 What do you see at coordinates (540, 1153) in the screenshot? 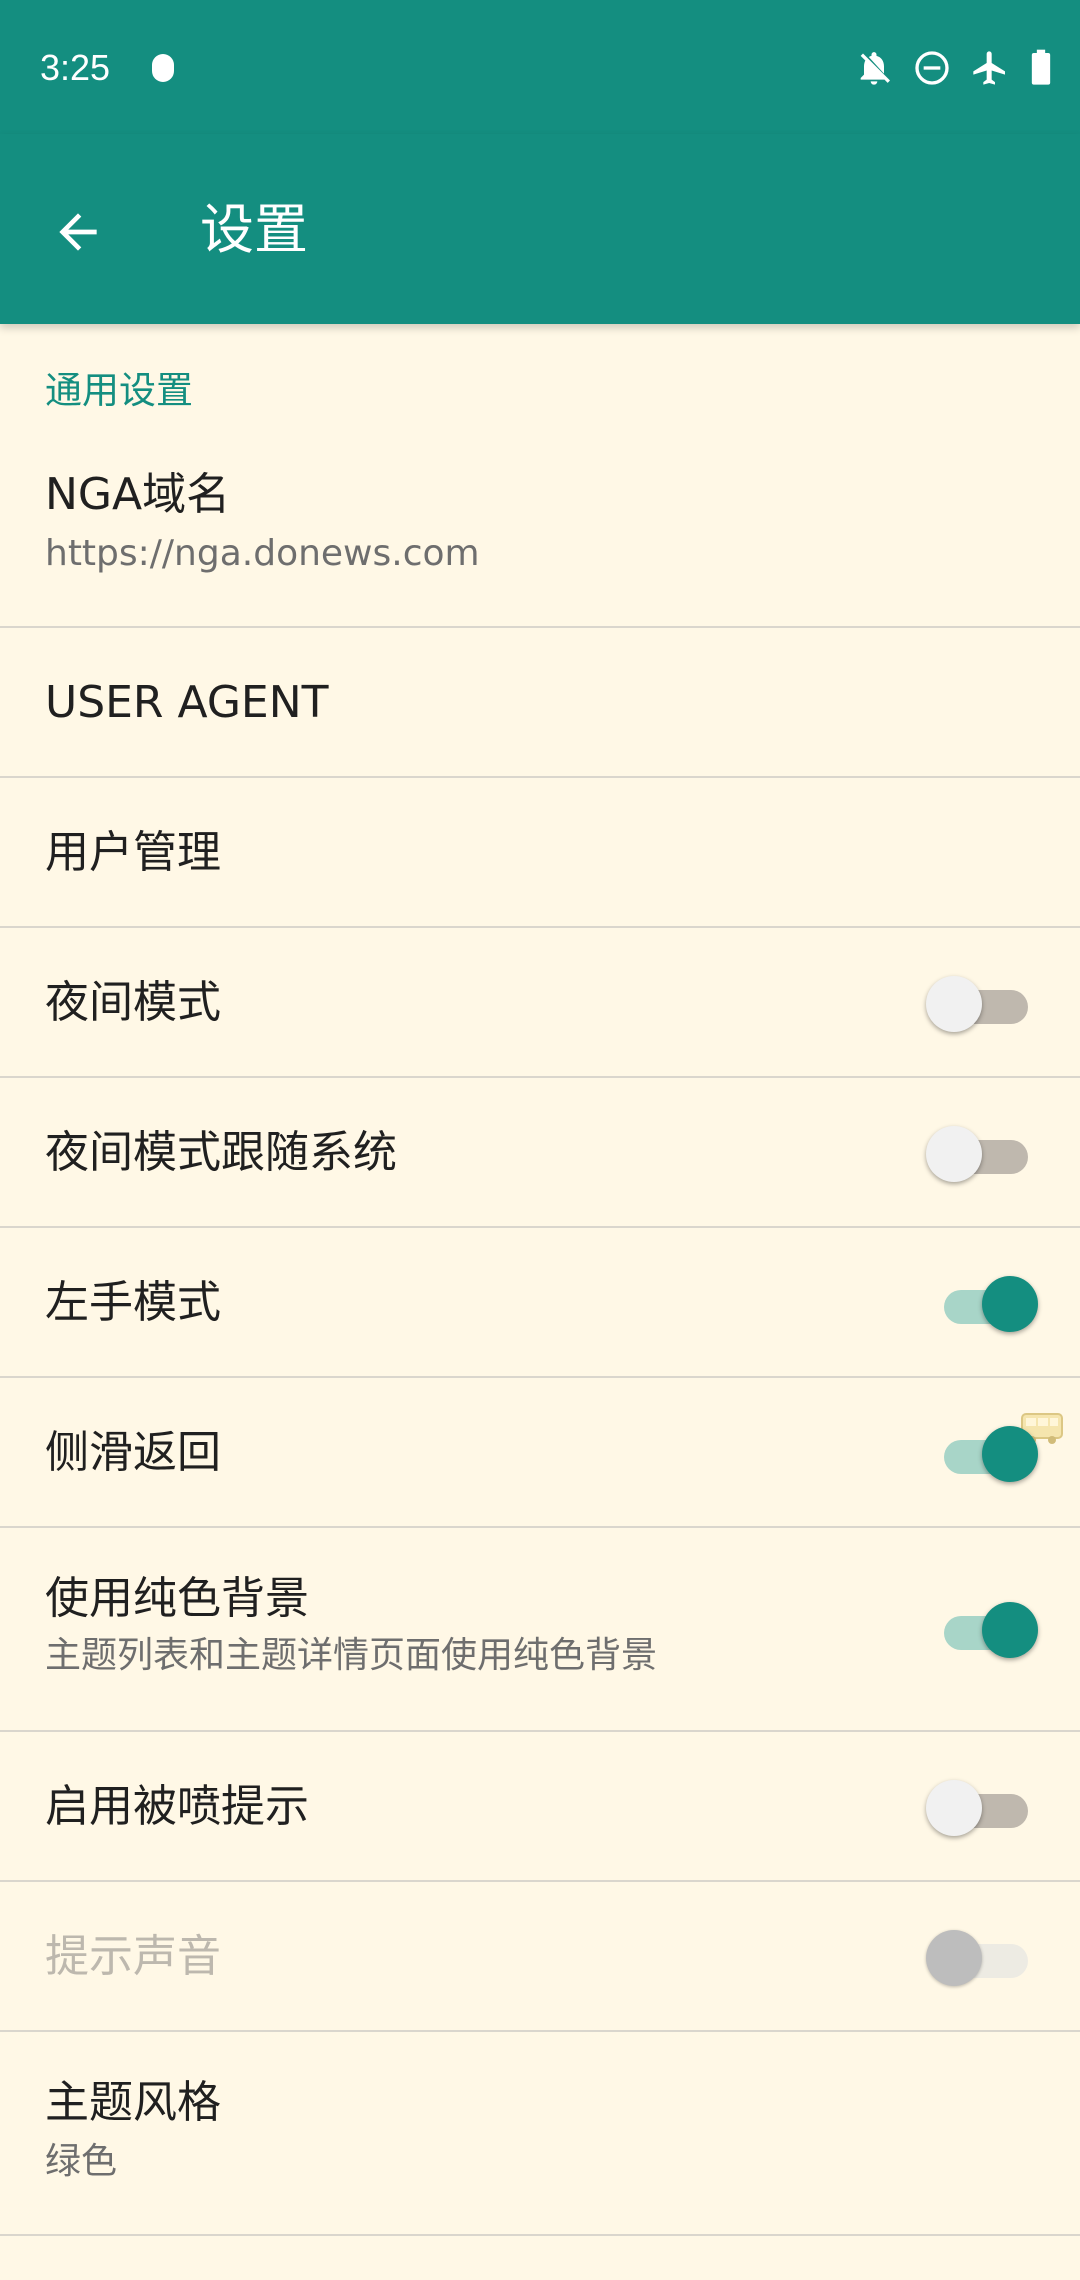
I see `pref-night-follow-system: 夜间模式跟随系统` at bounding box center [540, 1153].